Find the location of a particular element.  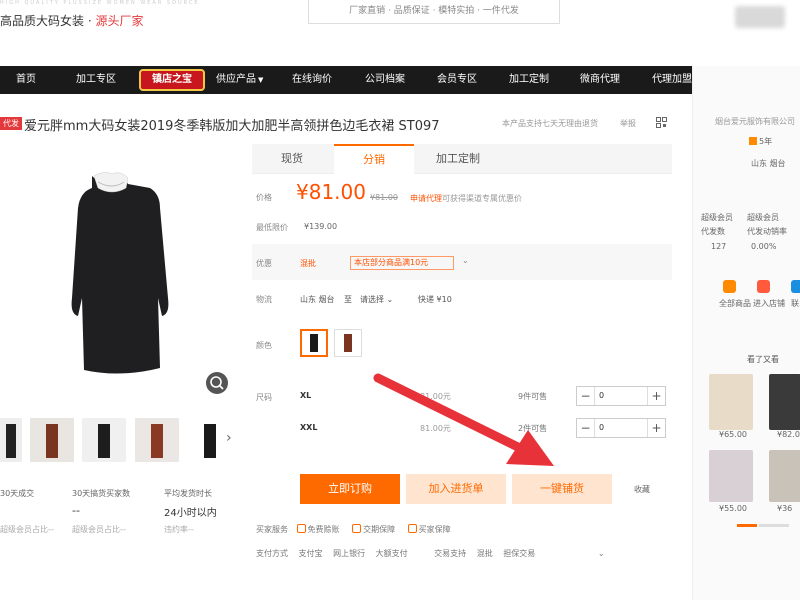

blurred-logo is located at coordinates (760, 17).